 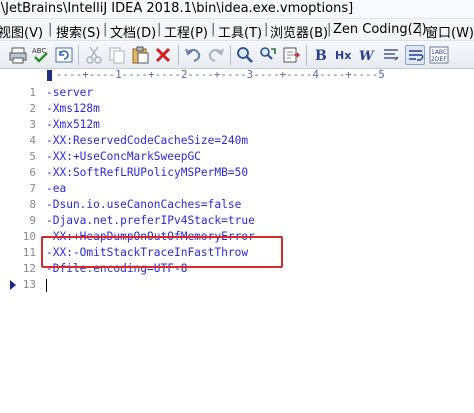 I want to click on svg-text: ABC, so click(x=39, y=51).